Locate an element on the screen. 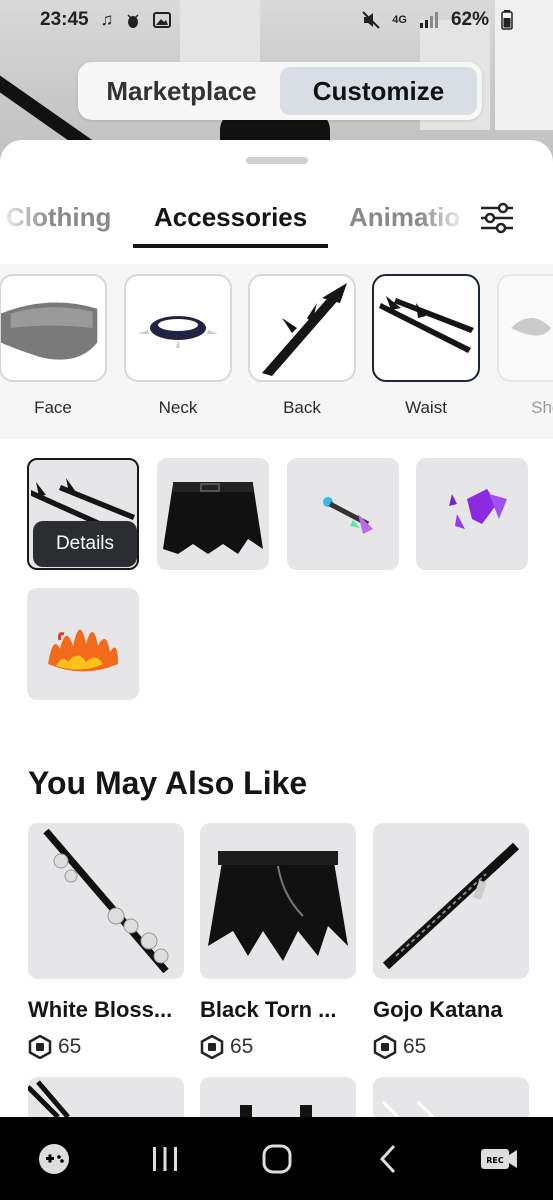 The image size is (553, 1200). filter-button is located at coordinates (497, 218).